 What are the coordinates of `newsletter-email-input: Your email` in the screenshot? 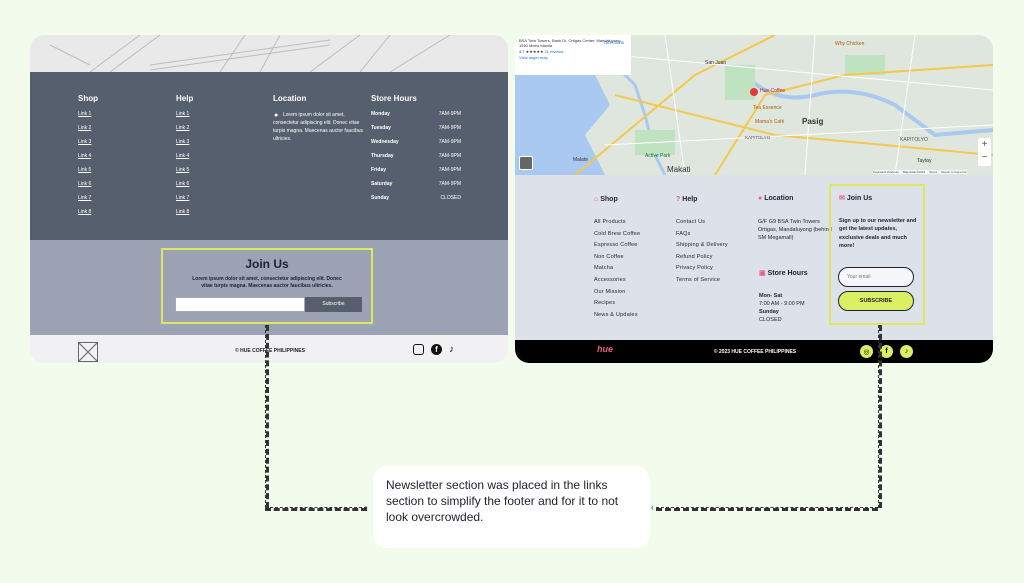 It's located at (876, 277).